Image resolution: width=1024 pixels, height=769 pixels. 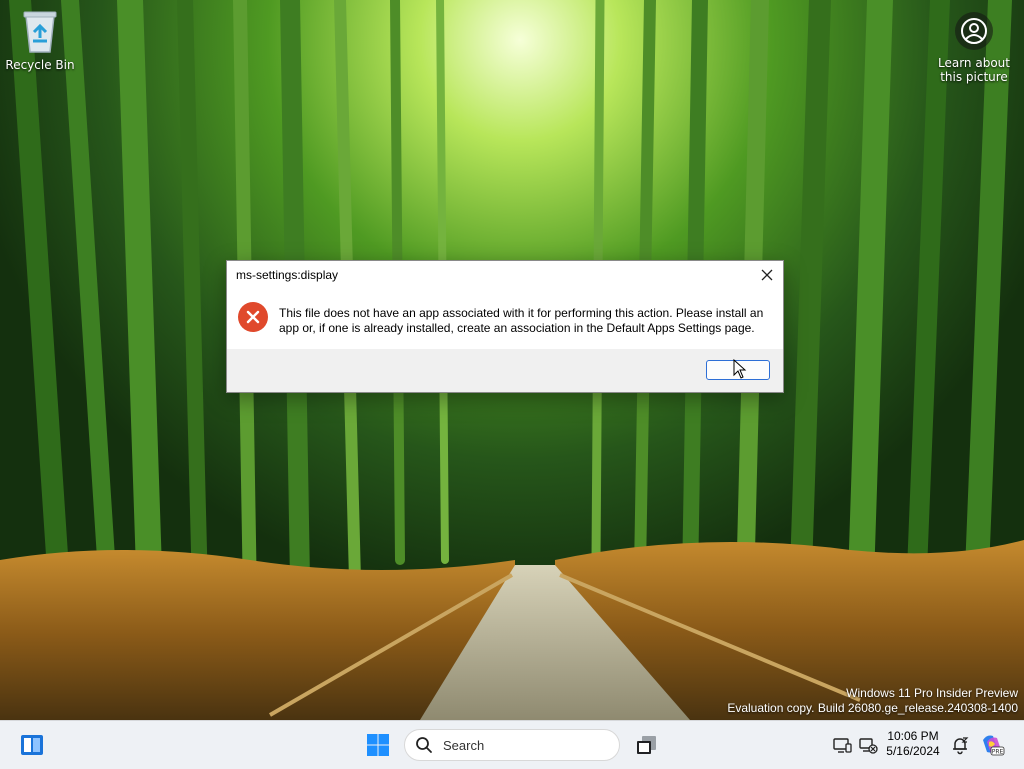 What do you see at coordinates (868, 746) in the screenshot?
I see `network-disconnected-icon` at bounding box center [868, 746].